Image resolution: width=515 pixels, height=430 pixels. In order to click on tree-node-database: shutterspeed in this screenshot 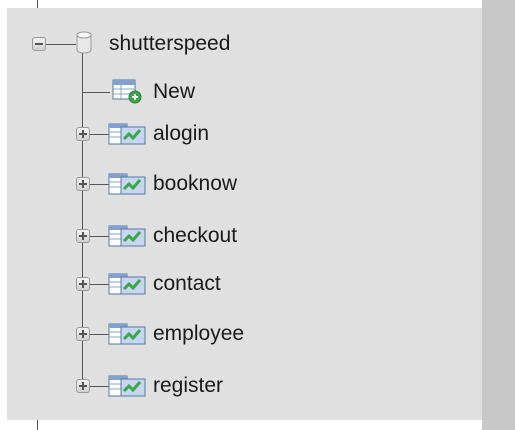, I will do `click(237, 44)`.